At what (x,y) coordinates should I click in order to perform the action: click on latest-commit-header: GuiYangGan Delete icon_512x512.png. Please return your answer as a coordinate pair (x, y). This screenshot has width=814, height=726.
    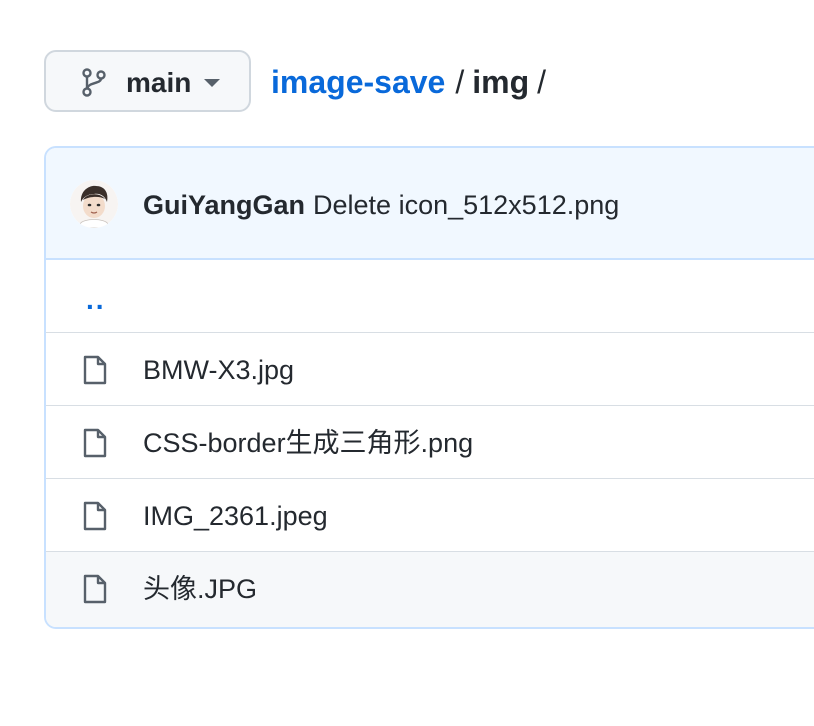
    Looking at the image, I should click on (430, 204).